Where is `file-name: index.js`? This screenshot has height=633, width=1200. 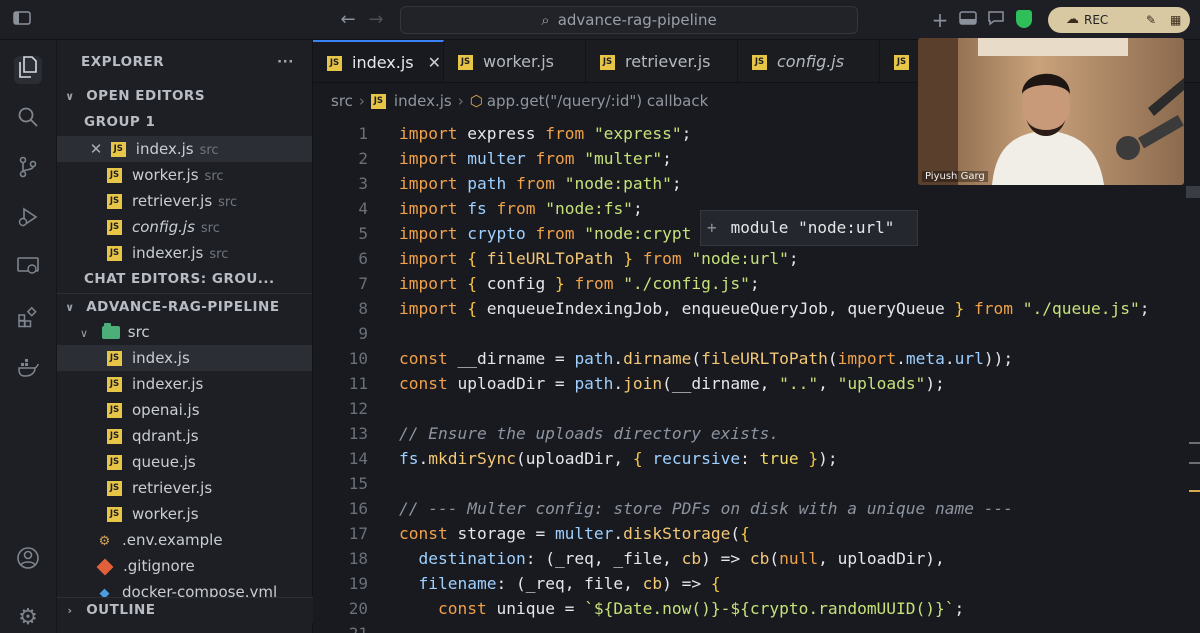 file-name: index.js is located at coordinates (161, 358).